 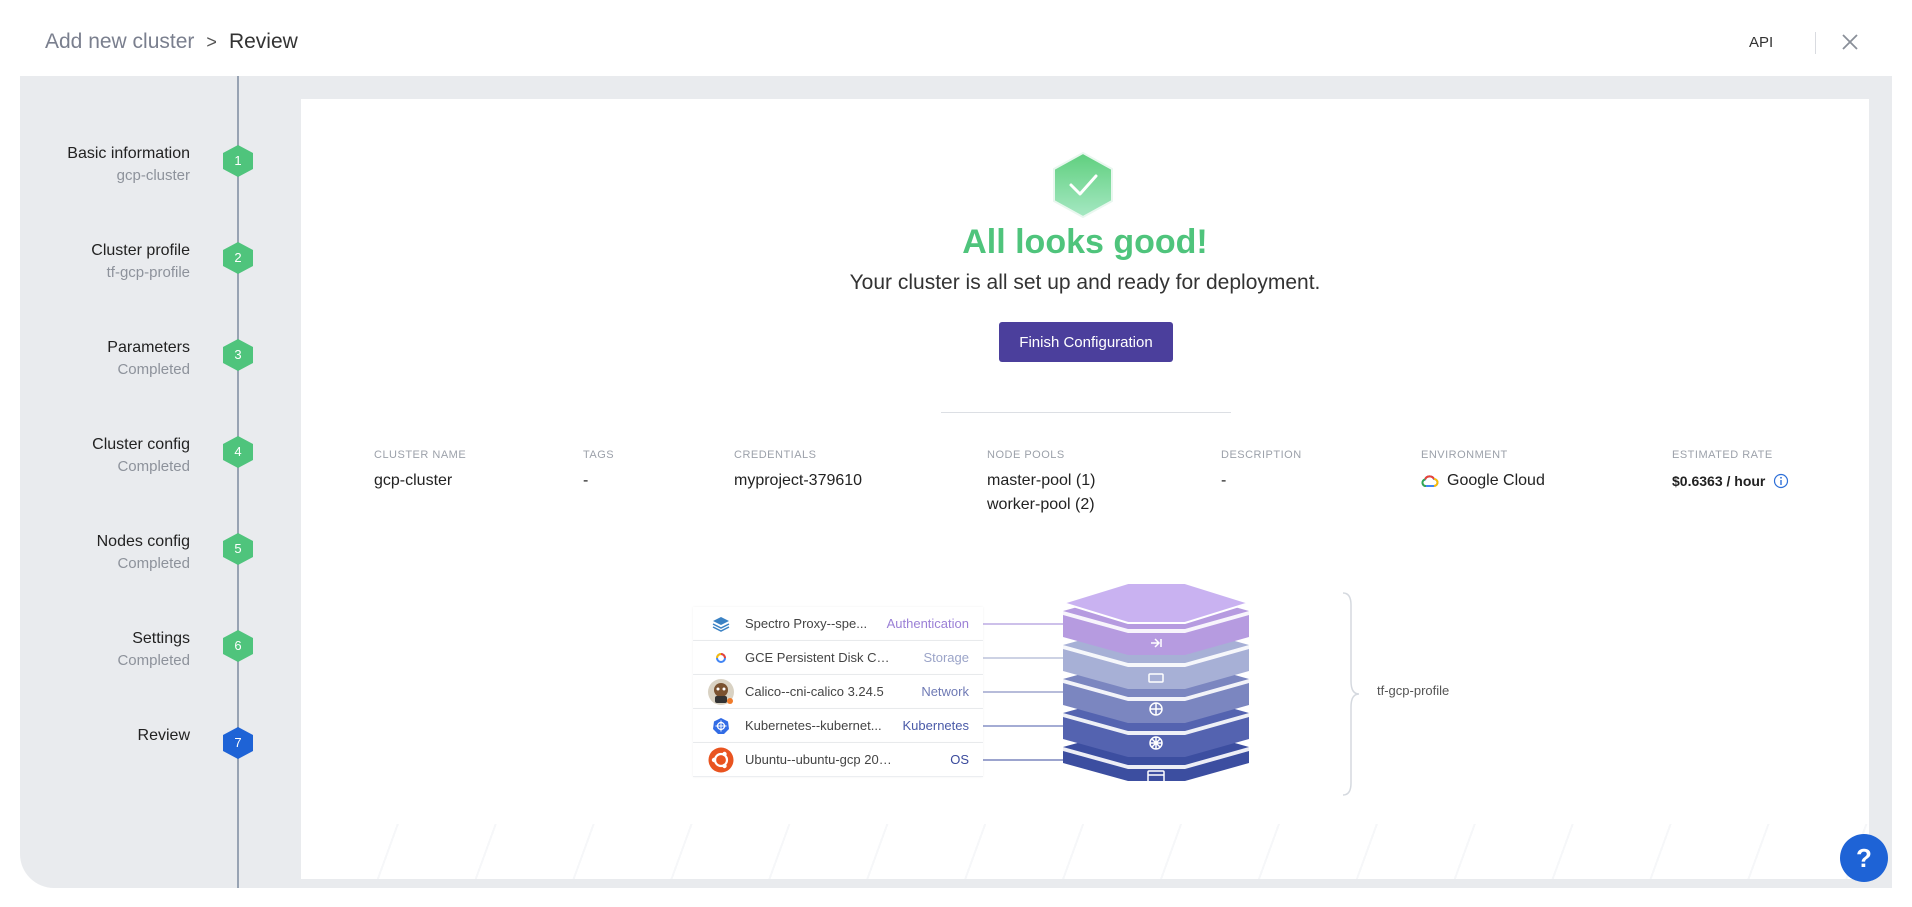 I want to click on node-pool-master: master-pool (1), so click(x=1041, y=481).